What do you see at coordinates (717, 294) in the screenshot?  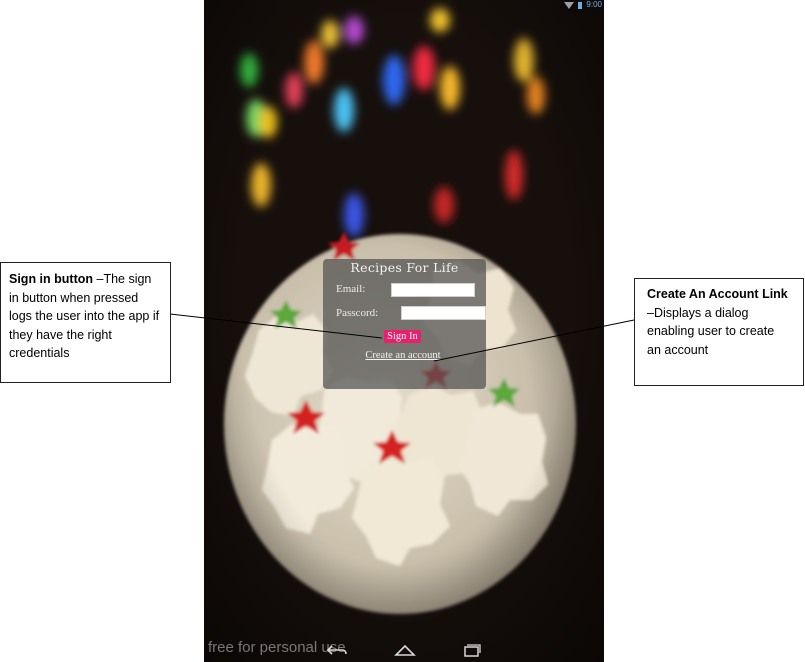 I see `create-annotation-heading: Create An Account Link` at bounding box center [717, 294].